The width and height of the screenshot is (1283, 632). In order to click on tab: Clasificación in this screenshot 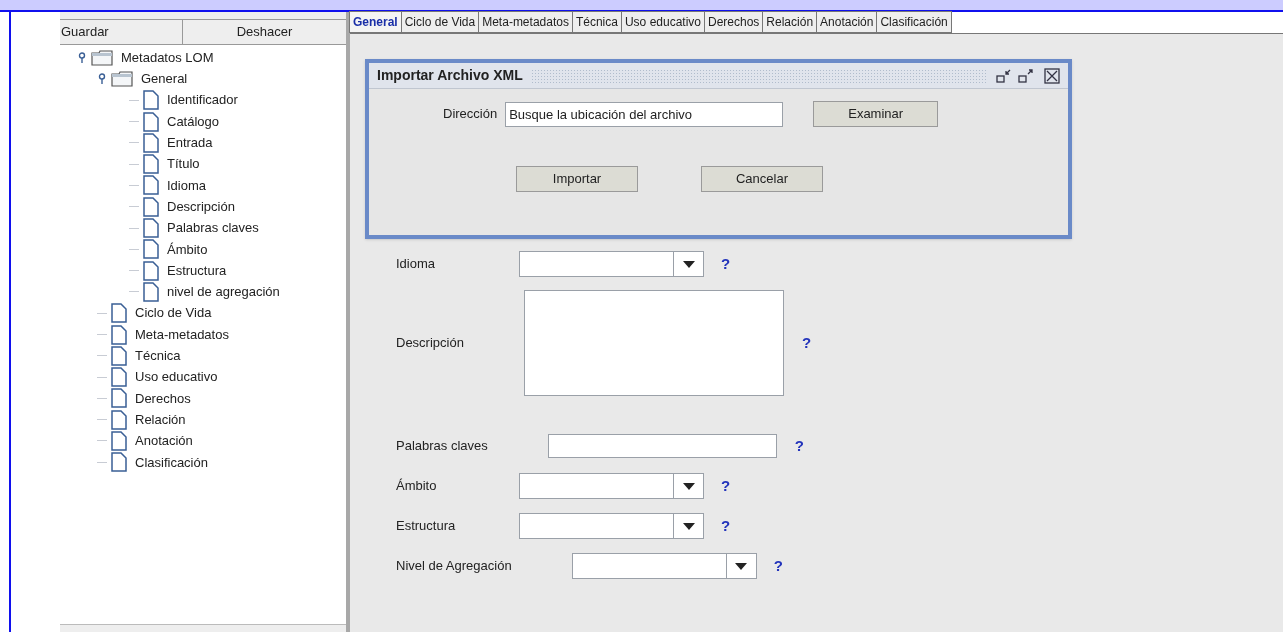, I will do `click(914, 22)`.